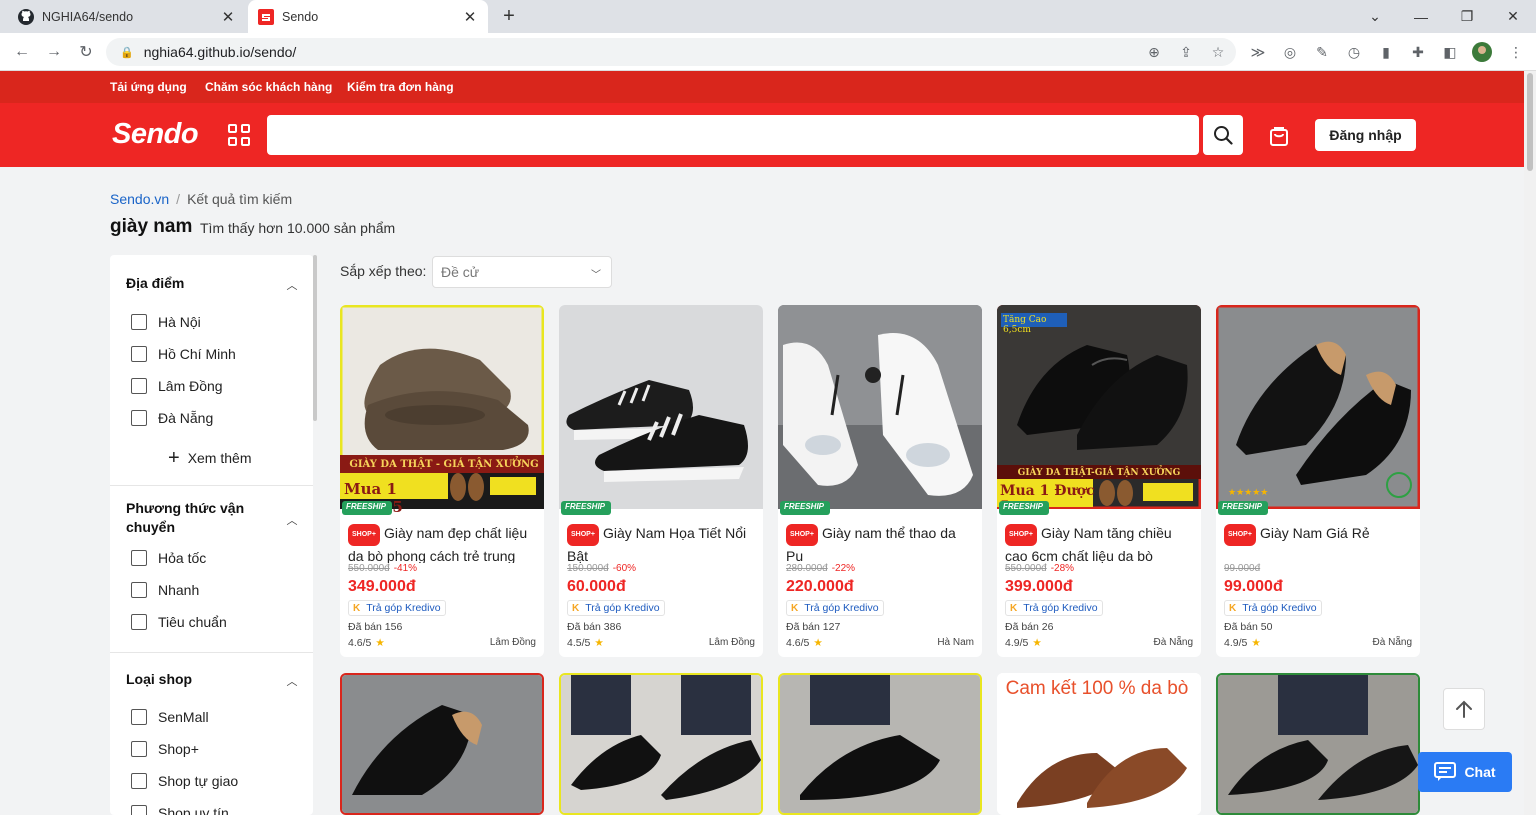 The height and width of the screenshot is (815, 1536). I want to click on filter-option: Hồ Chí Minh, so click(183, 354).